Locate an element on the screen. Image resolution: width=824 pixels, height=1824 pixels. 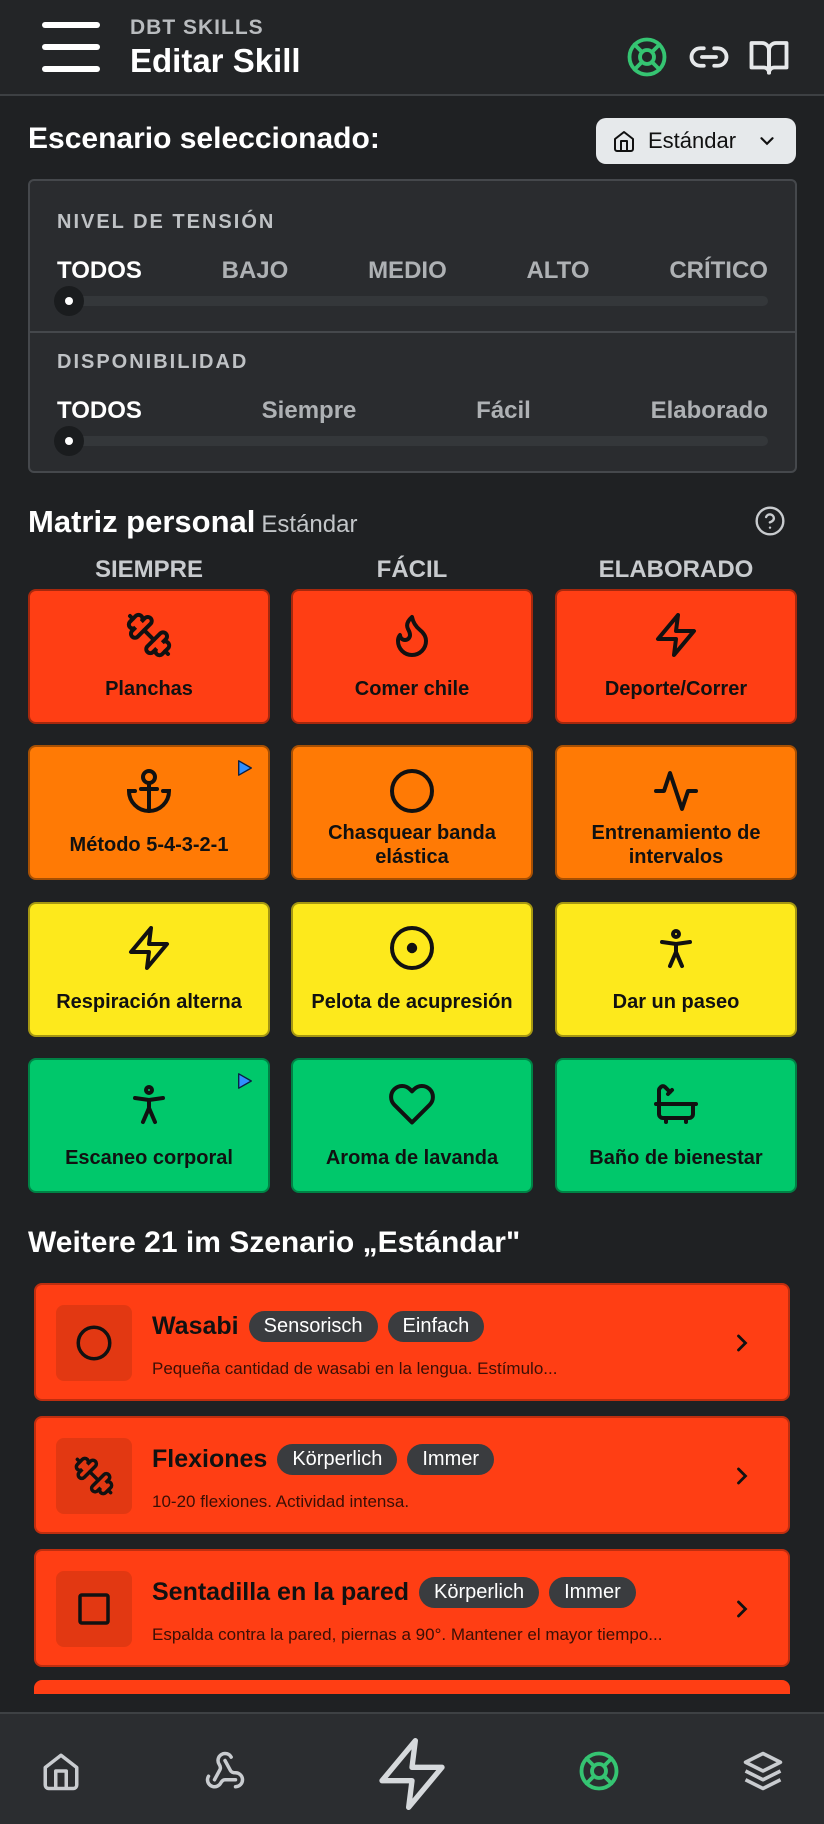
tension-option-bajo: BAJO is located at coordinates (255, 271).